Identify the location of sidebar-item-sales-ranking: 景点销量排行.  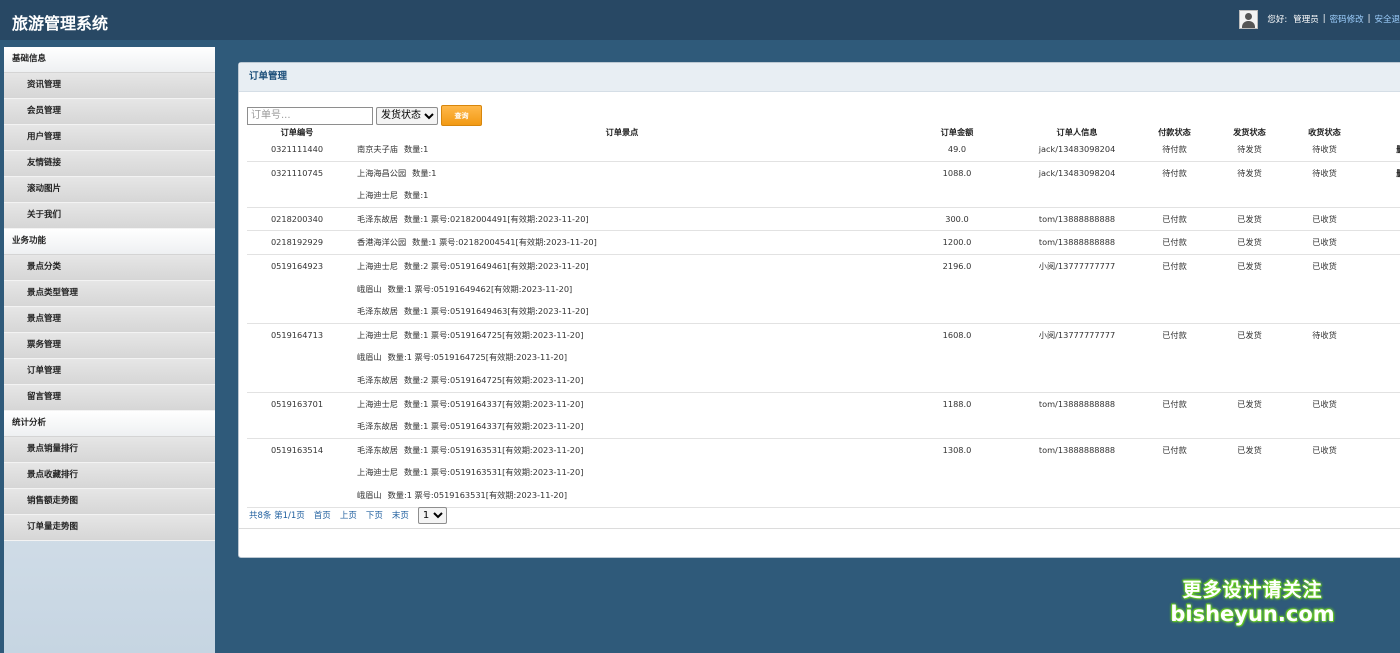
(109, 450).